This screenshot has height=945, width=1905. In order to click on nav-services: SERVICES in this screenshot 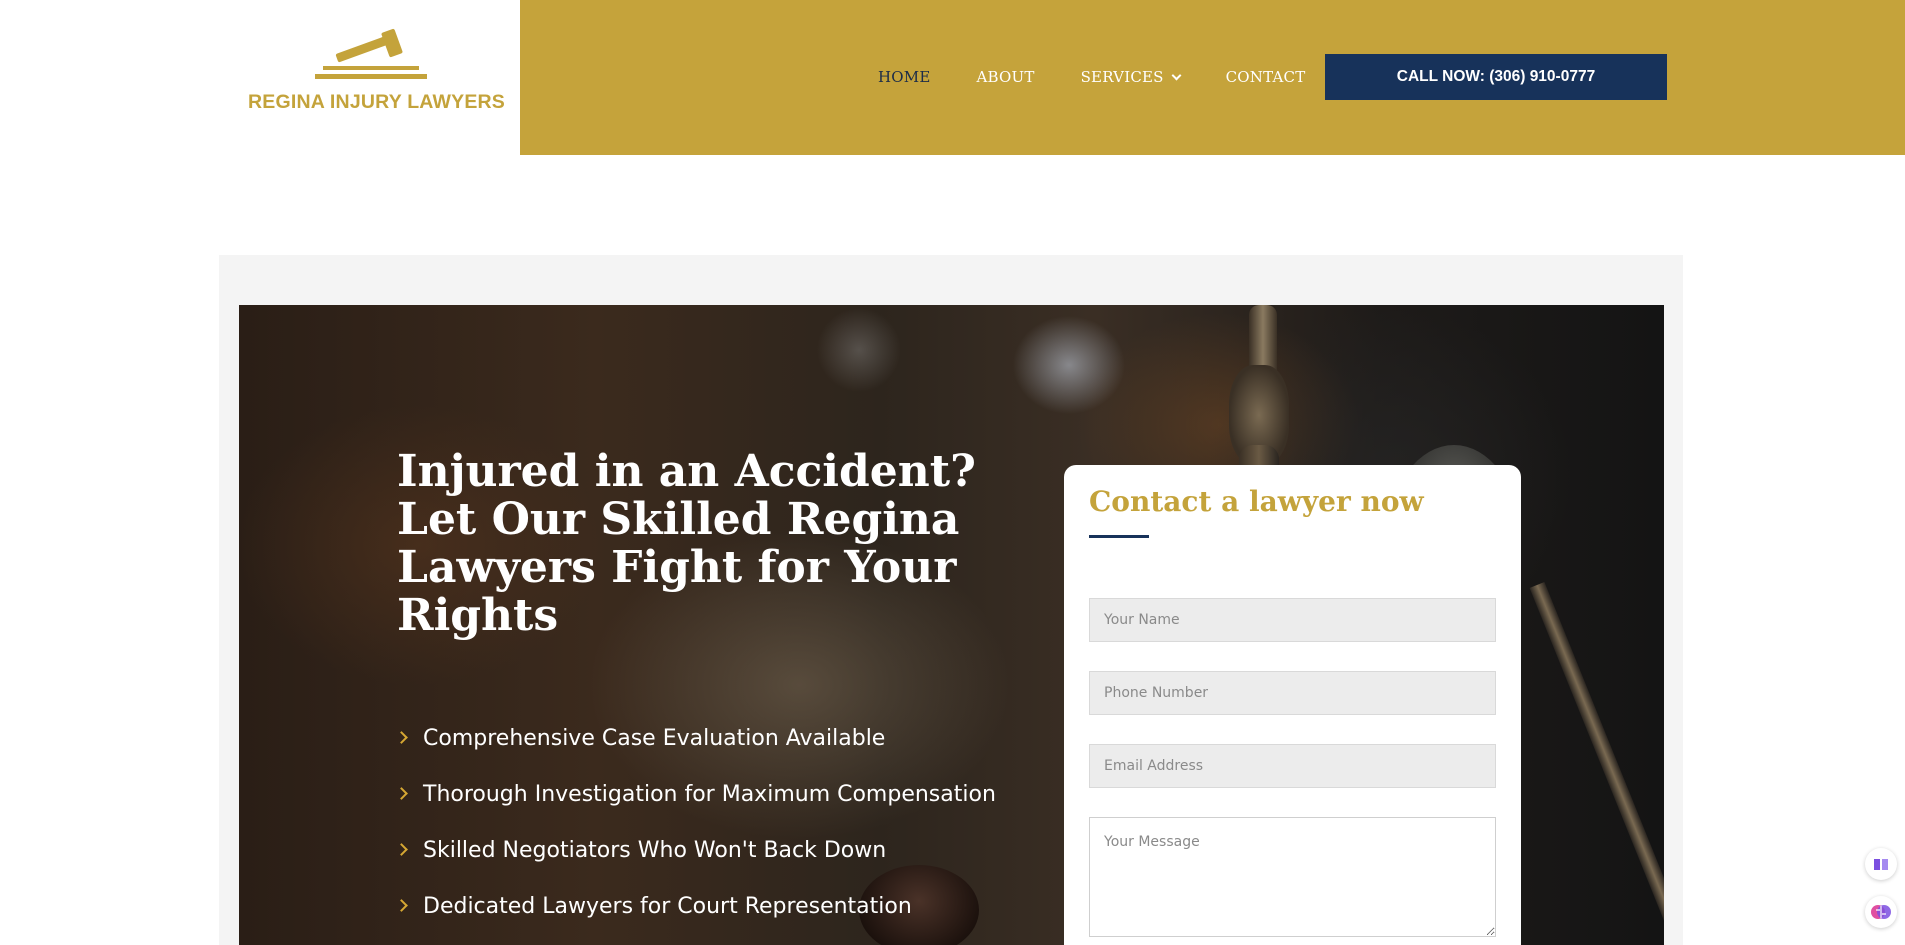, I will do `click(1131, 77)`.